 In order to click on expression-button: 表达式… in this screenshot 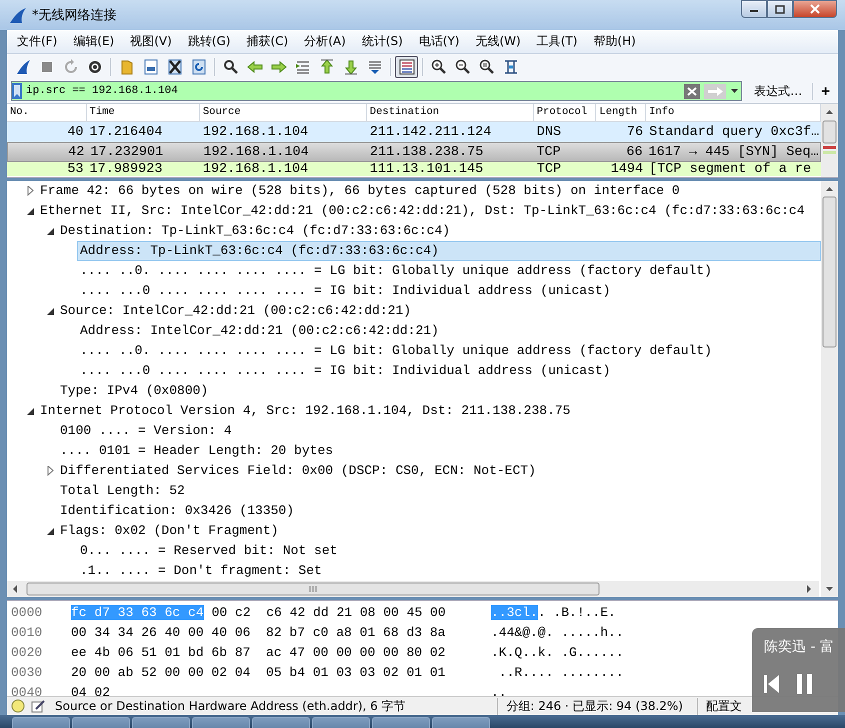, I will do `click(780, 91)`.